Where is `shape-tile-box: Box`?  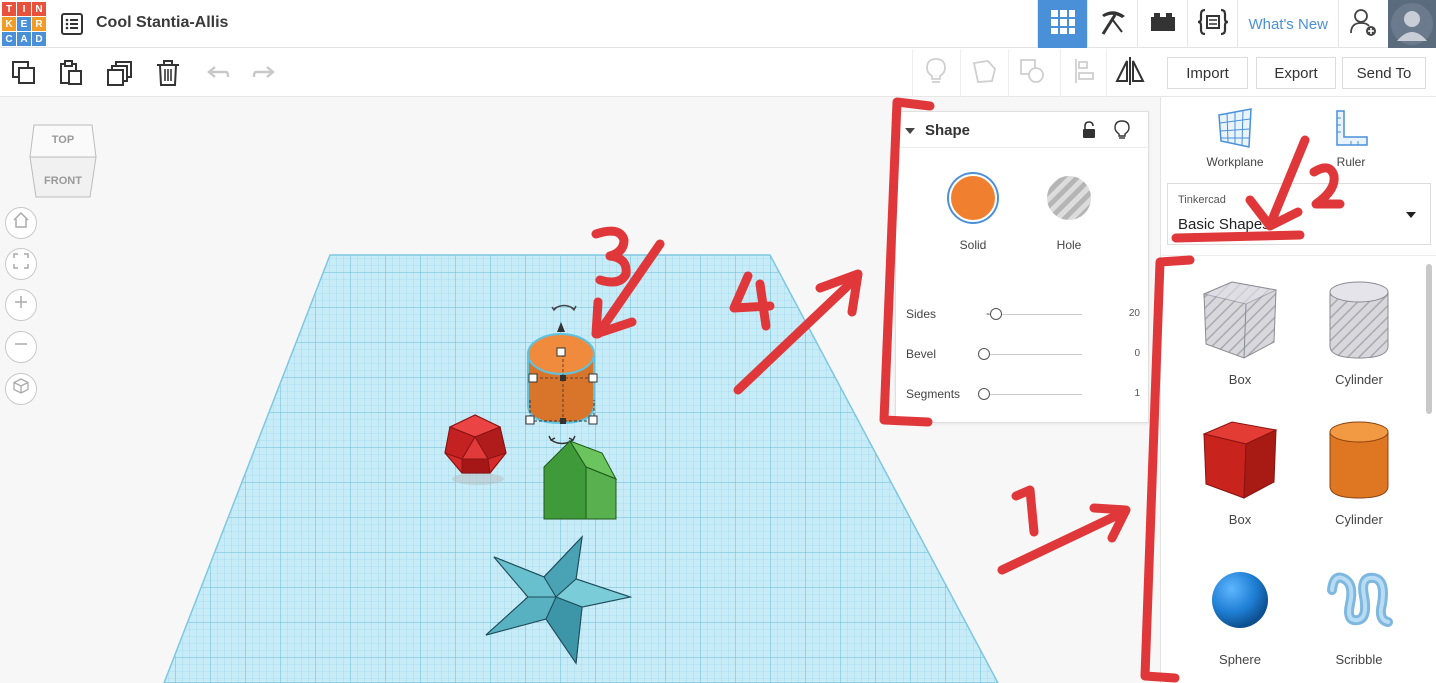
shape-tile-box: Box is located at coordinates (1240, 475).